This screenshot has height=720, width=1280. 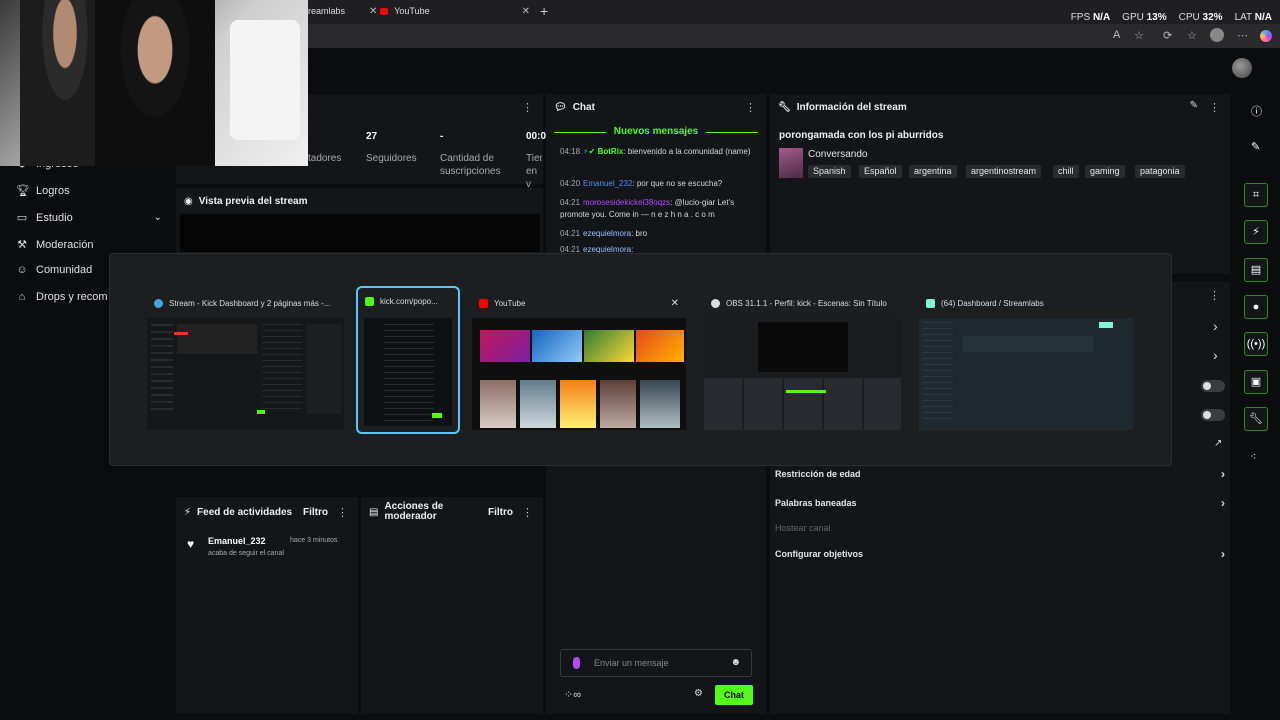 I want to click on stat-label: Cantidad de suscripciones, so click(x=470, y=165).